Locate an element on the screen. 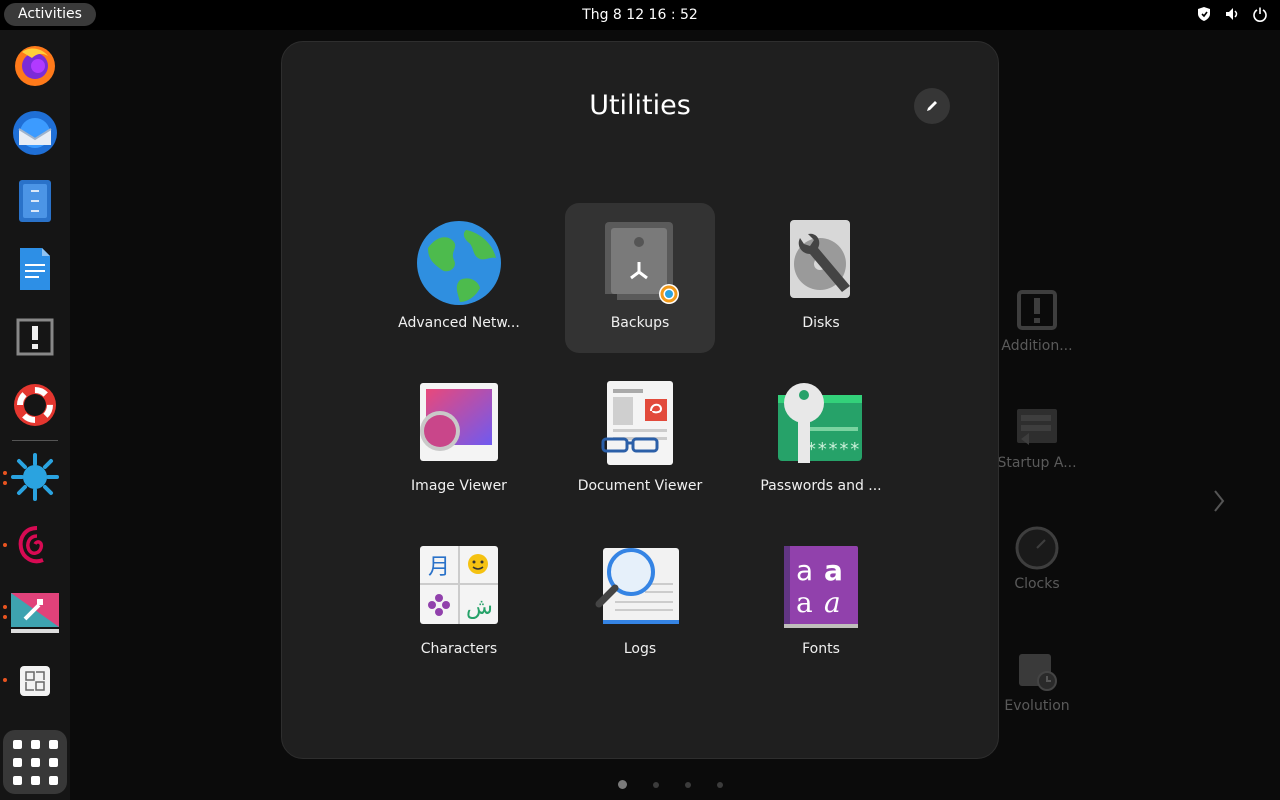  show-apps-button is located at coordinates (35, 762).